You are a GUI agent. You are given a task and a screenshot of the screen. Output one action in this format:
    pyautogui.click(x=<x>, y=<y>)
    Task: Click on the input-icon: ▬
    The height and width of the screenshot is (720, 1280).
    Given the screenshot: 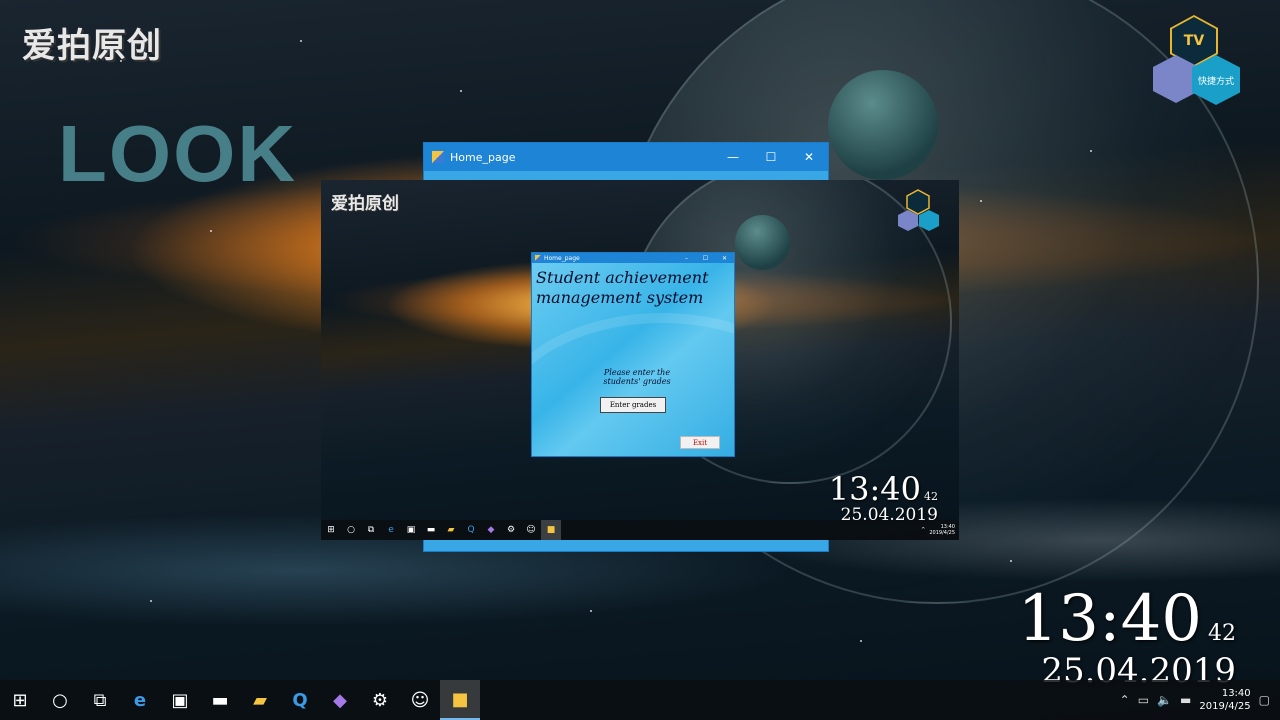 What is the action you would take?
    pyautogui.click(x=1185, y=700)
    